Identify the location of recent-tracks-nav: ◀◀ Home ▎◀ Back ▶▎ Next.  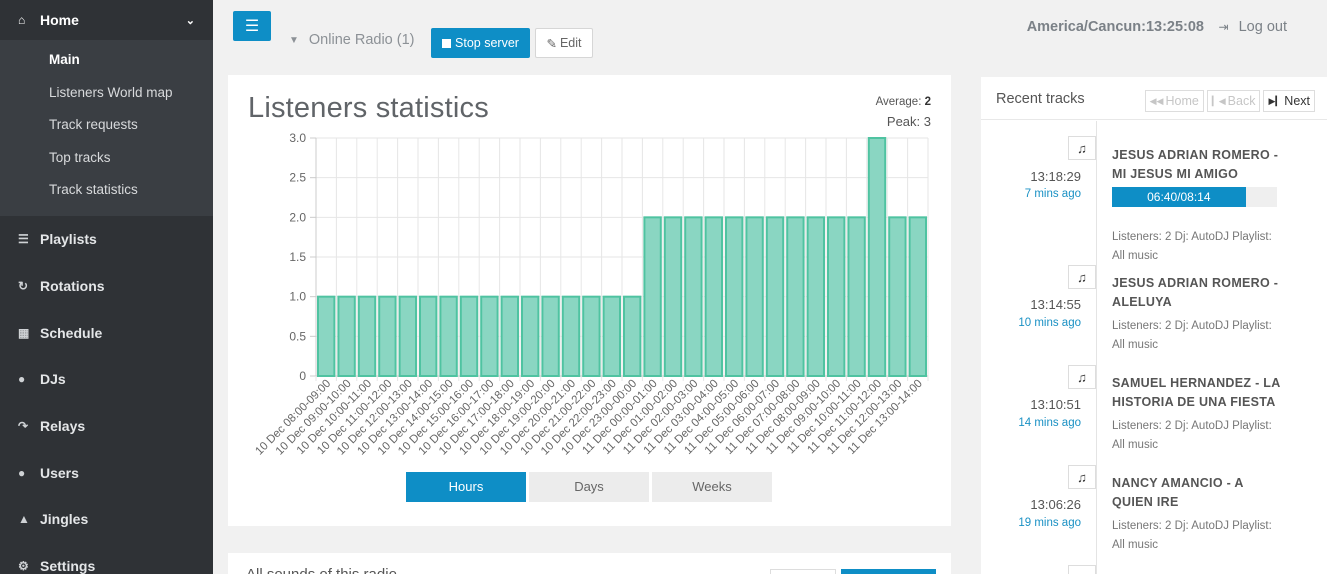
(1229, 101).